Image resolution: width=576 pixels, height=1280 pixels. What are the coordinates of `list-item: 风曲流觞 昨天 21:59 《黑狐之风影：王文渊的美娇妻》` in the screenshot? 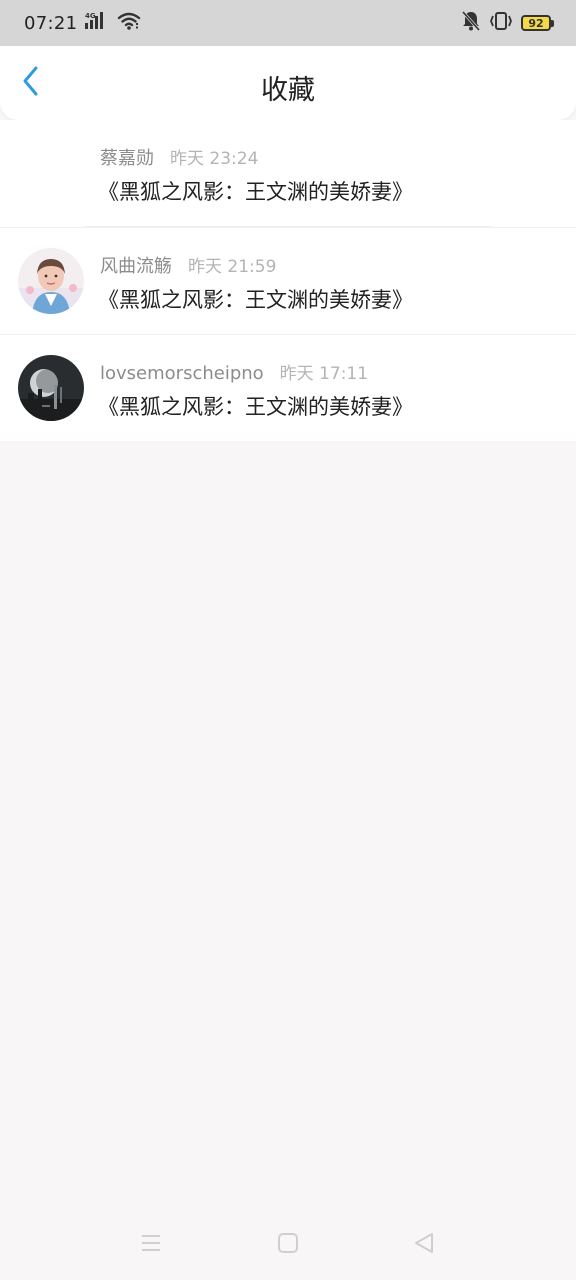 It's located at (288, 280).